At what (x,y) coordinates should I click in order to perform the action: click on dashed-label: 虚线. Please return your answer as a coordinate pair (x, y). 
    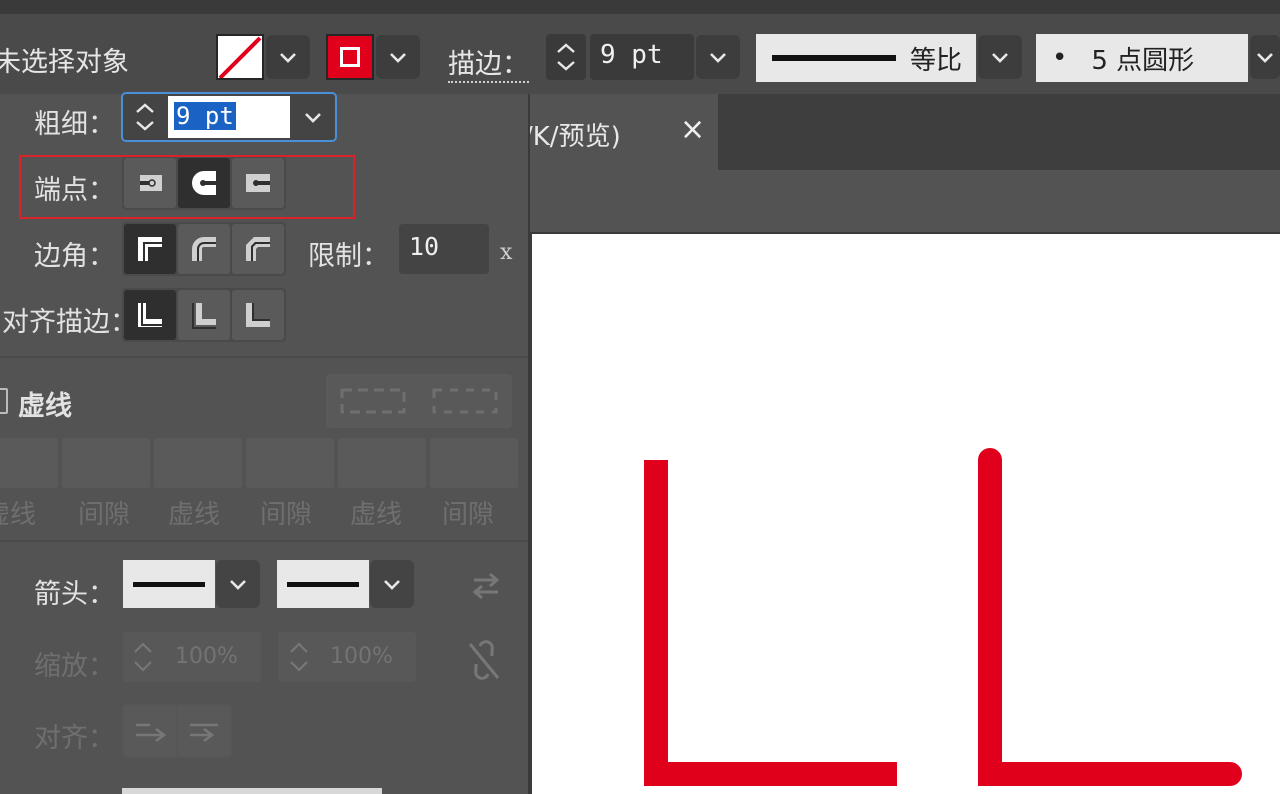
    Looking at the image, I should click on (45, 406).